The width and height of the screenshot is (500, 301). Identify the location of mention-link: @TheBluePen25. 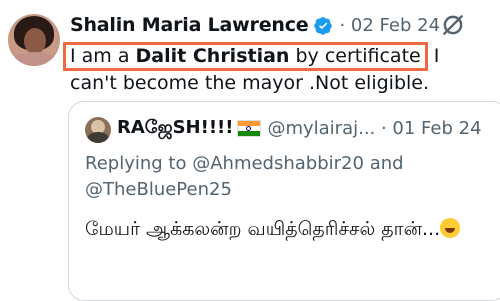
(158, 189).